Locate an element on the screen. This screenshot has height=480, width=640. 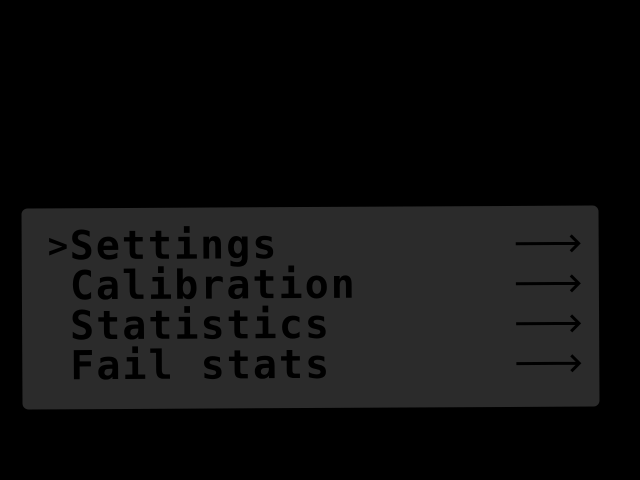
menu-item-fail-stats: Fail stats 🡒 is located at coordinates (316, 365).